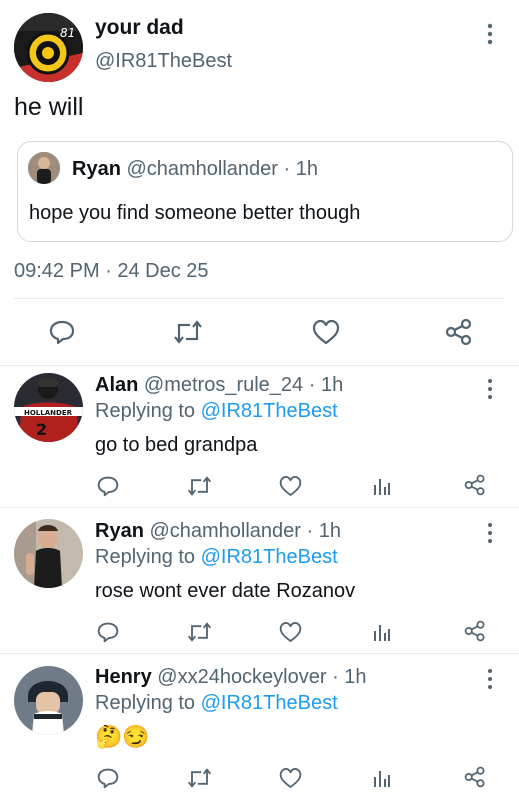 The image size is (519, 800). Describe the element at coordinates (176, 445) in the screenshot. I see `reply-text: go to bed grandpa` at that location.